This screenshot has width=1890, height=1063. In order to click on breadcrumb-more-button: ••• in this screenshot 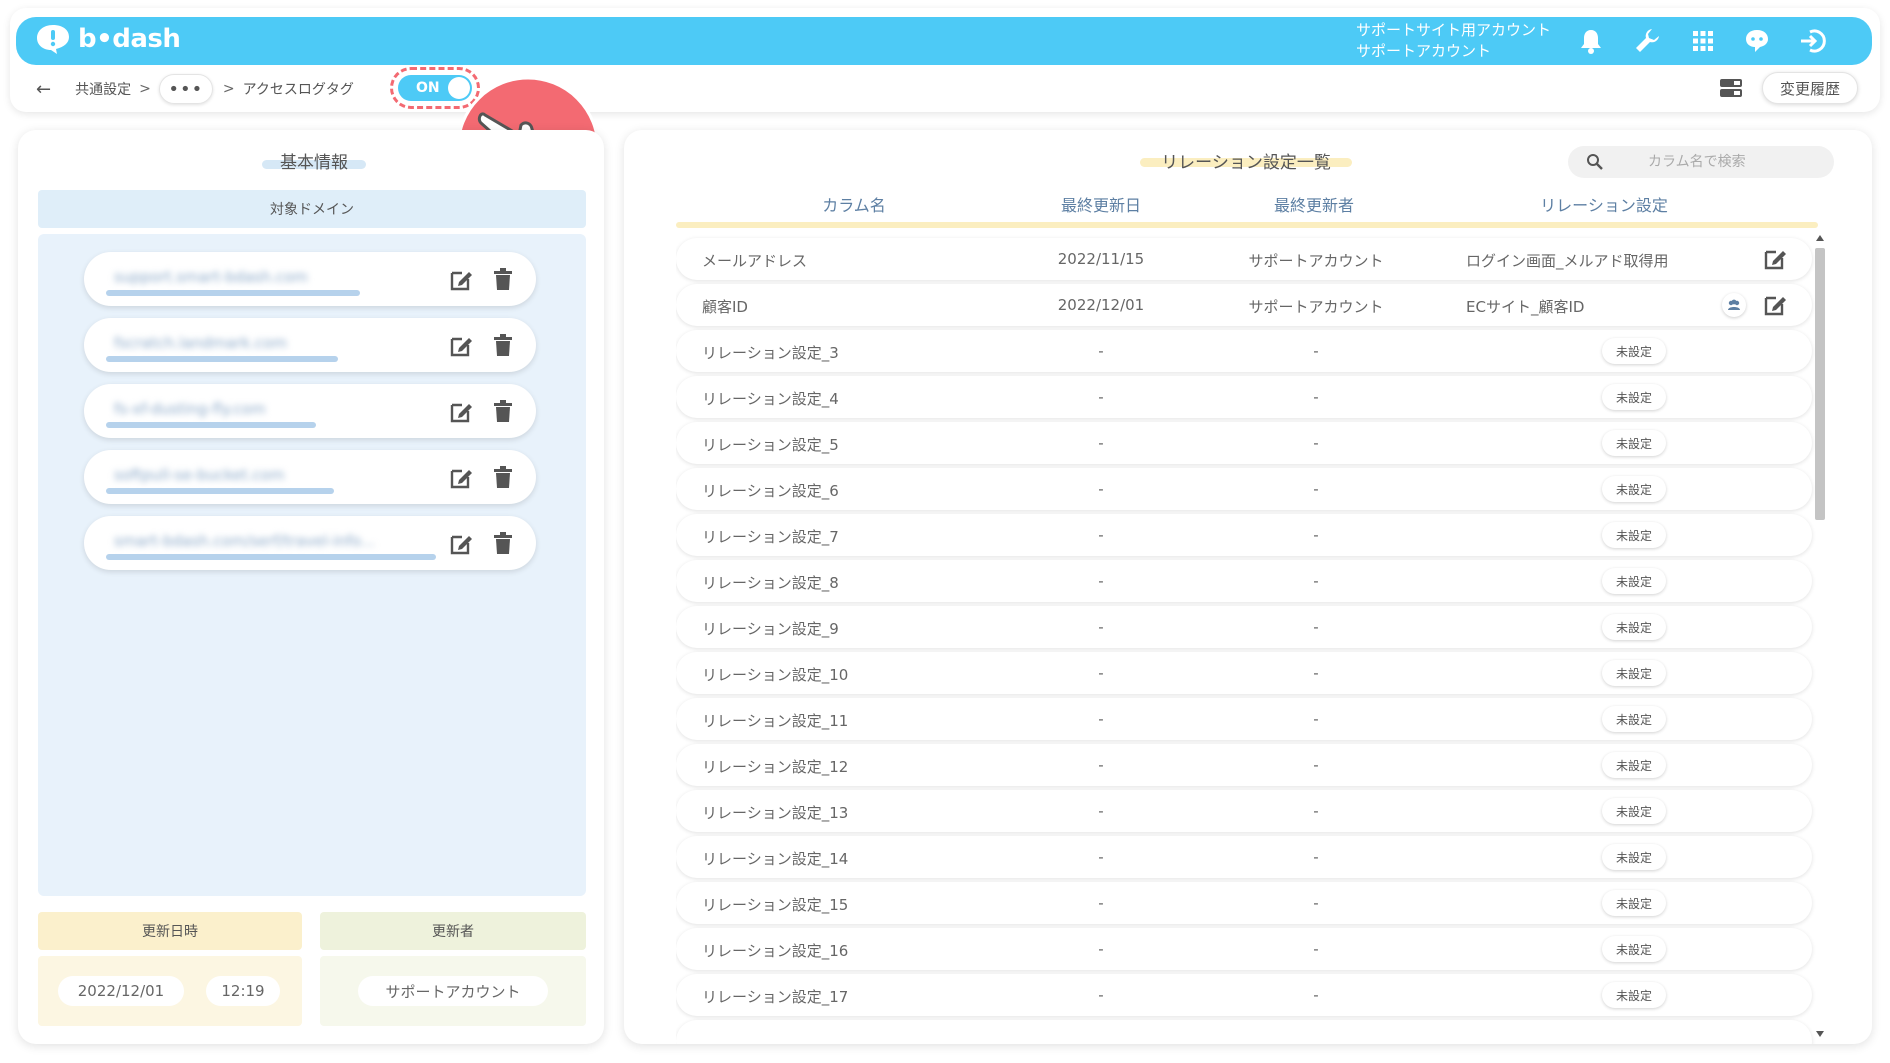, I will do `click(185, 89)`.